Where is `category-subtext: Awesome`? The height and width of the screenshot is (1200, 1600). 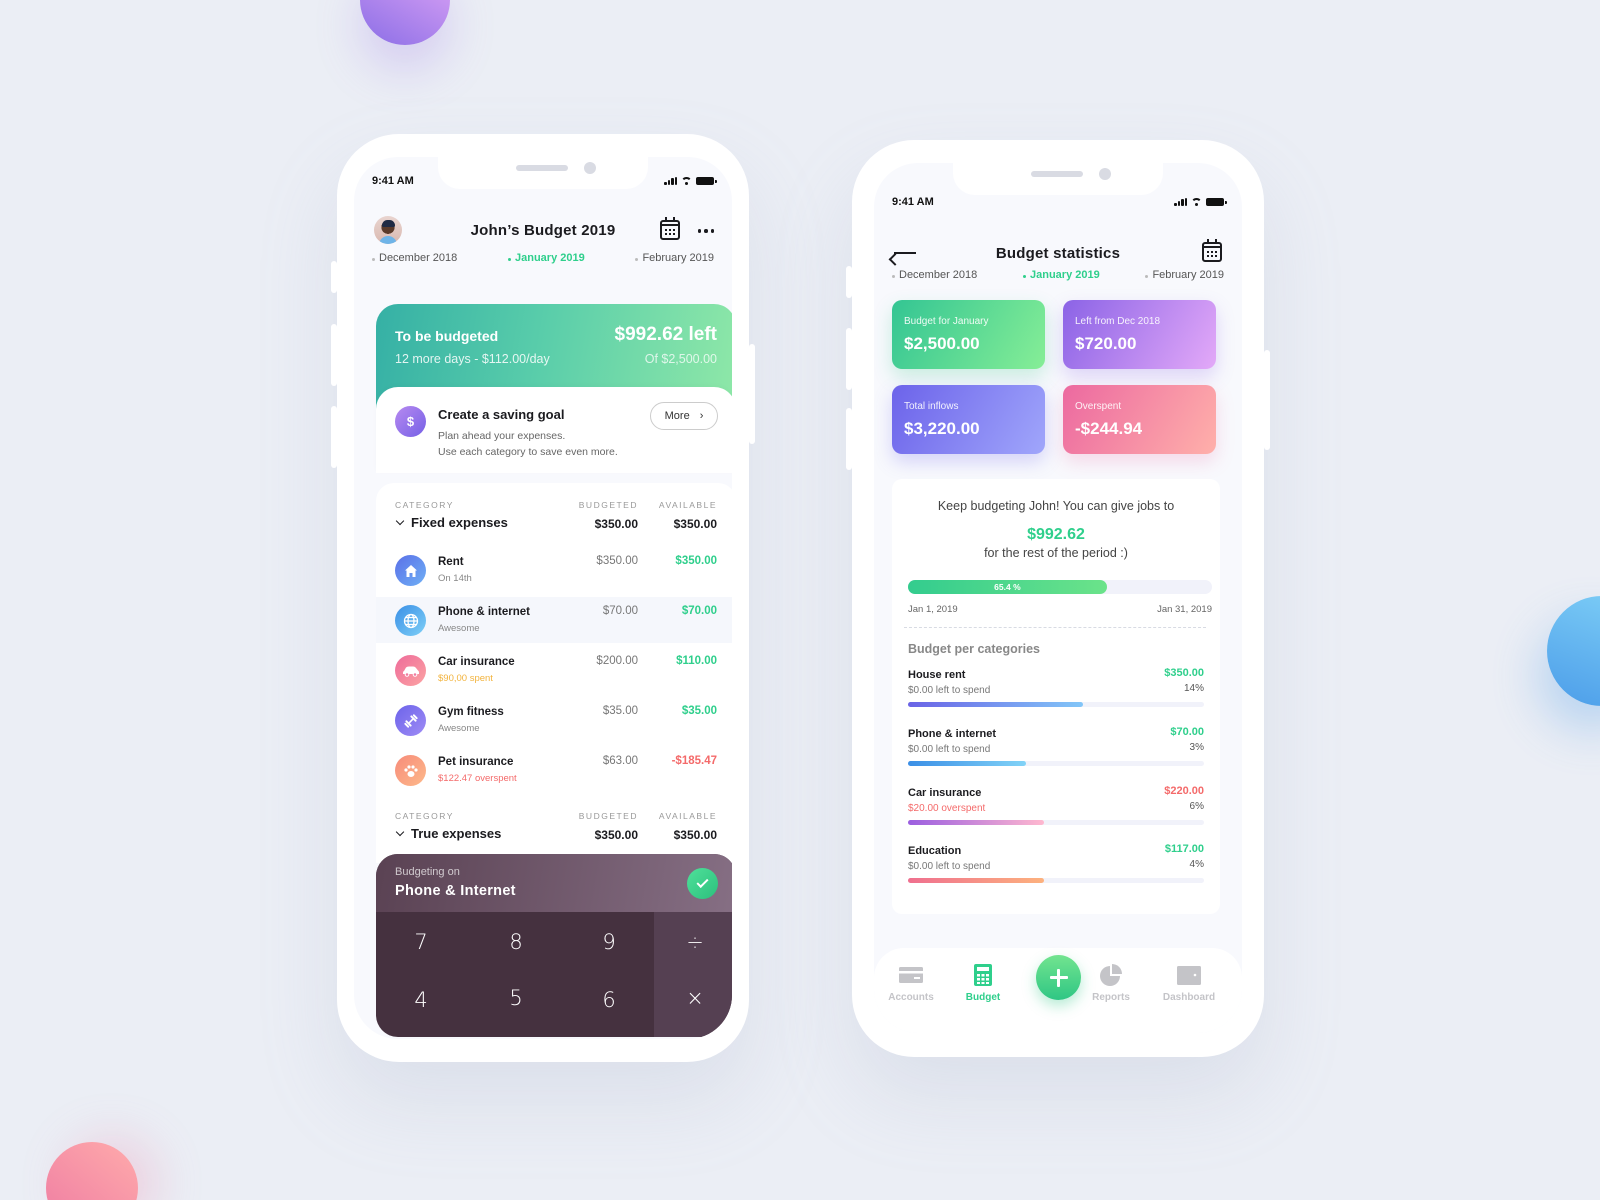
category-subtext: Awesome is located at coordinates (459, 628).